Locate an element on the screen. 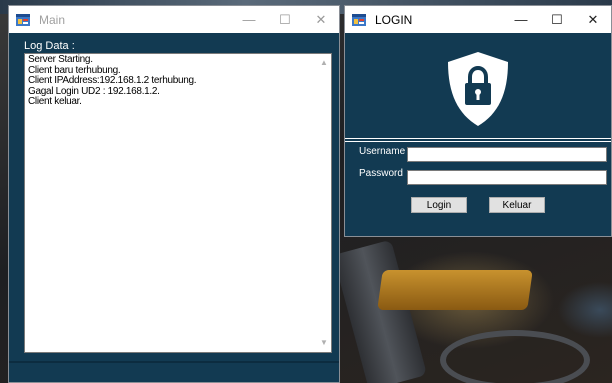 The image size is (612, 383). password-label: Password is located at coordinates (381, 173).